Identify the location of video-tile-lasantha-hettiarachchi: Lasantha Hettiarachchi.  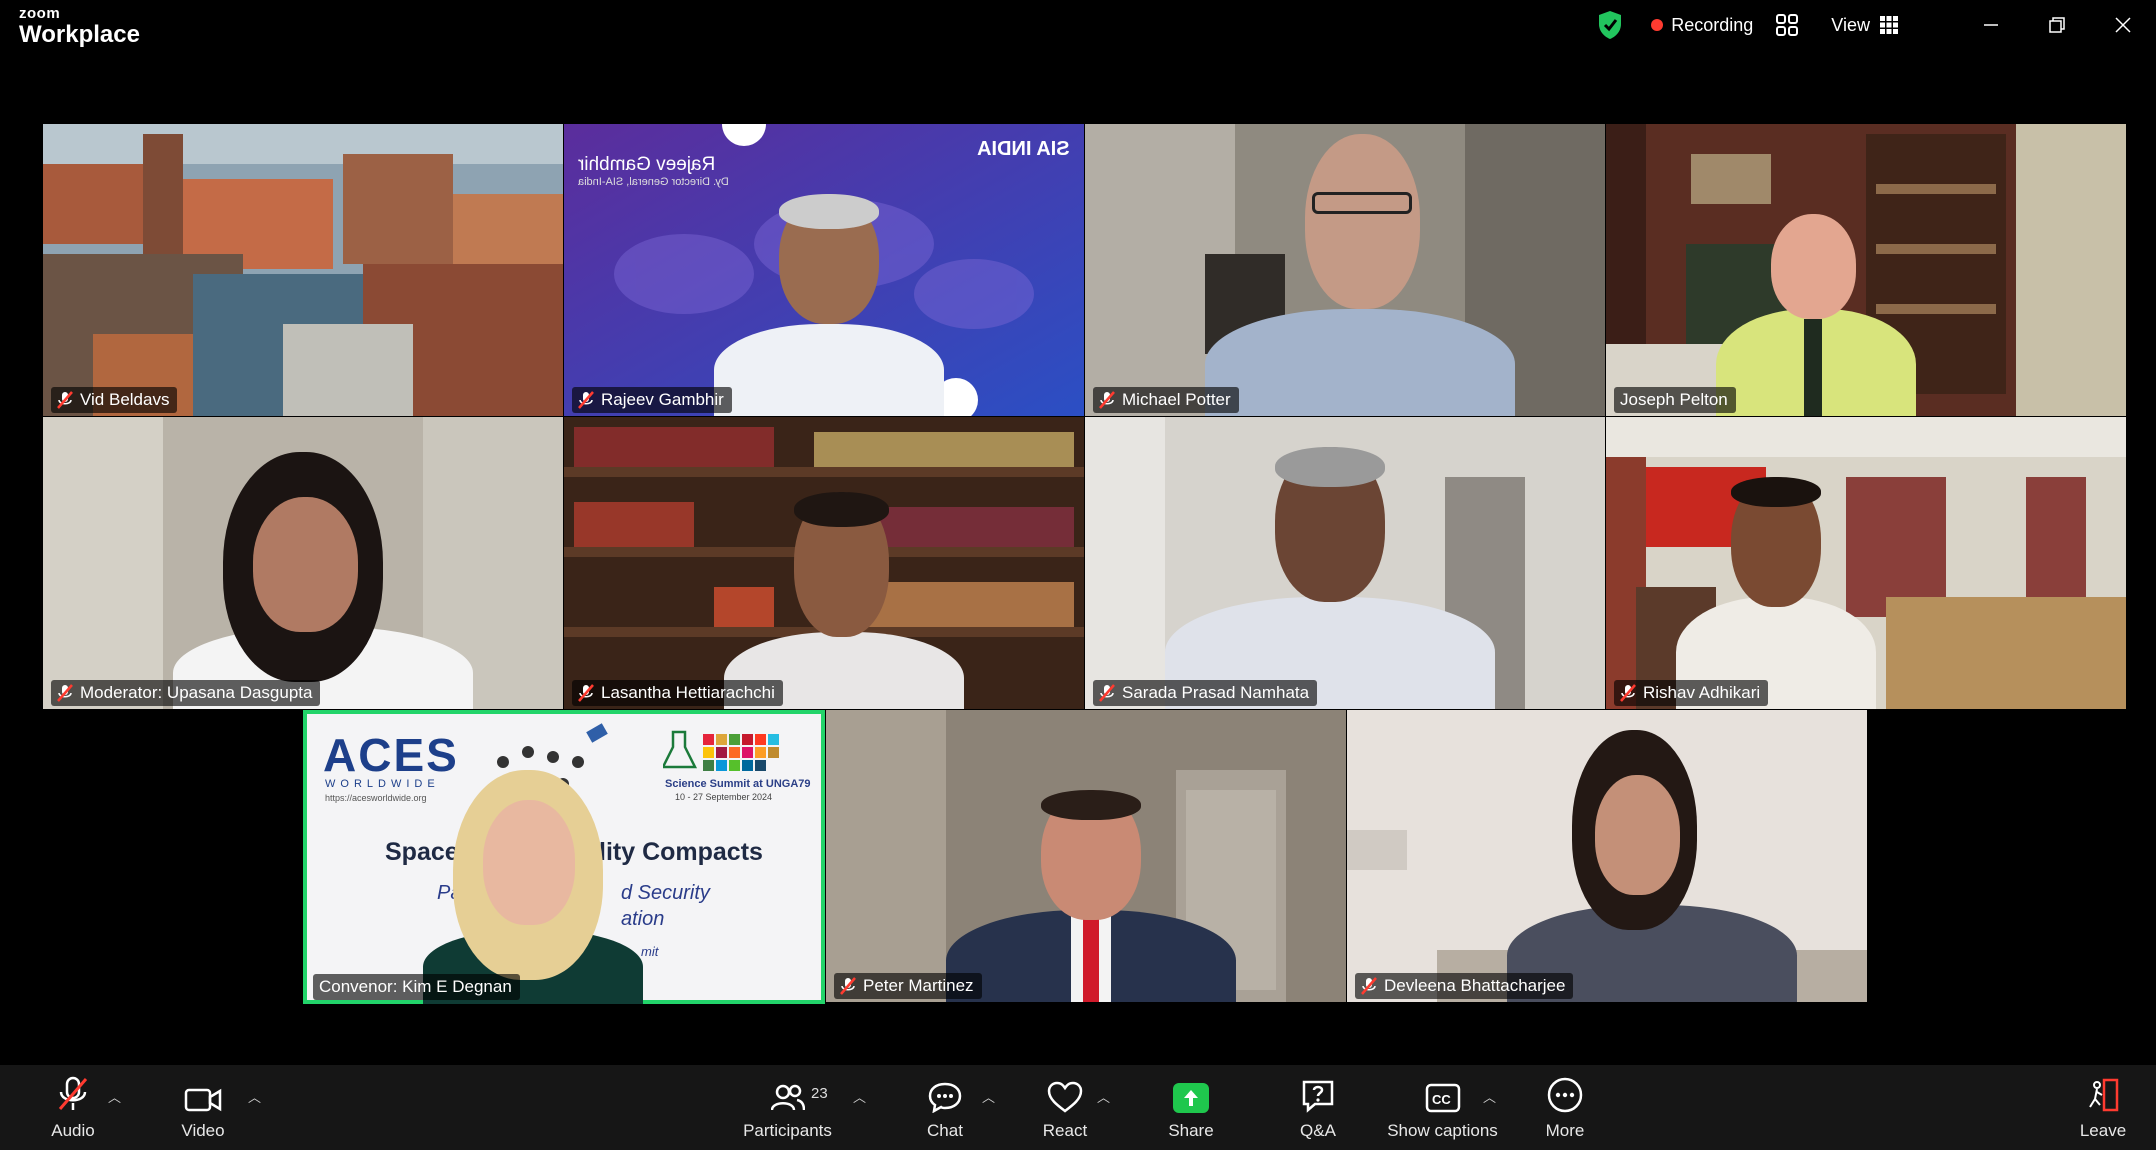
(824, 563).